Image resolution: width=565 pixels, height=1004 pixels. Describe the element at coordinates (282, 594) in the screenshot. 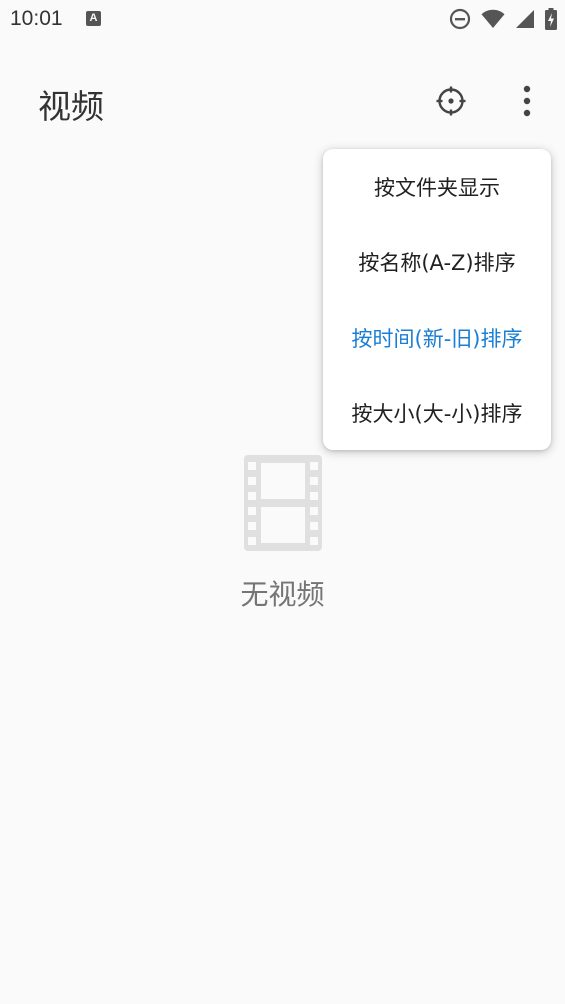

I see `empty-state-text: 无视频` at that location.